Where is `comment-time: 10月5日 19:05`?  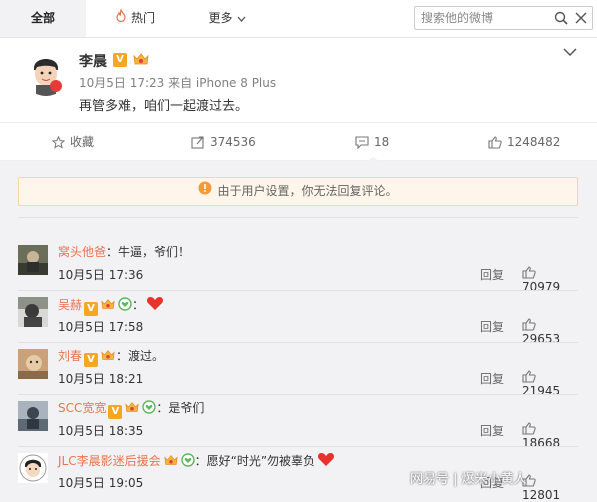 comment-time: 10月5日 19:05 is located at coordinates (101, 483).